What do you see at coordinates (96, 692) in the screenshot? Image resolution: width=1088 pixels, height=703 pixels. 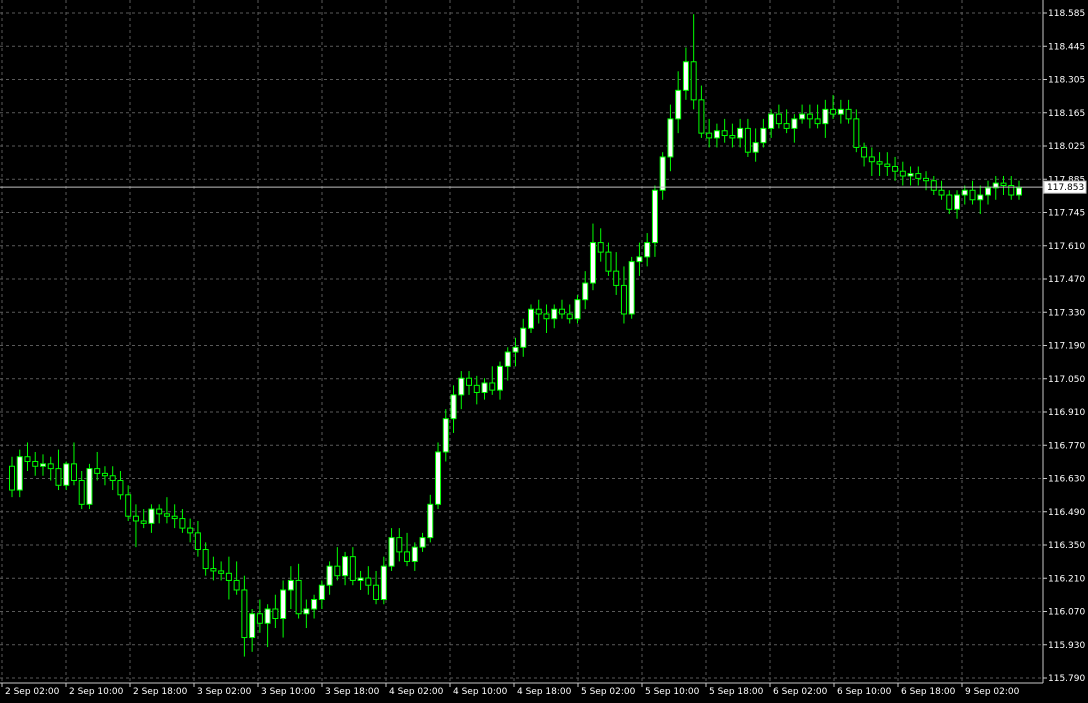 I see `x-tick-label: 2 Sep 10:00` at bounding box center [96, 692].